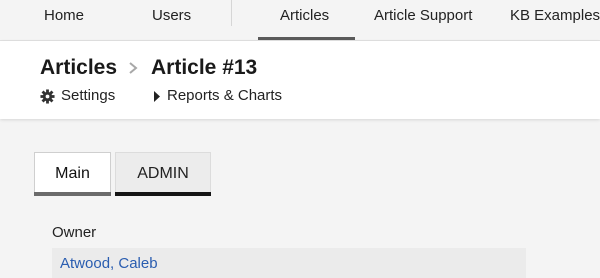  Describe the element at coordinates (306, 38) in the screenshot. I see `nav-active-indicator` at that location.